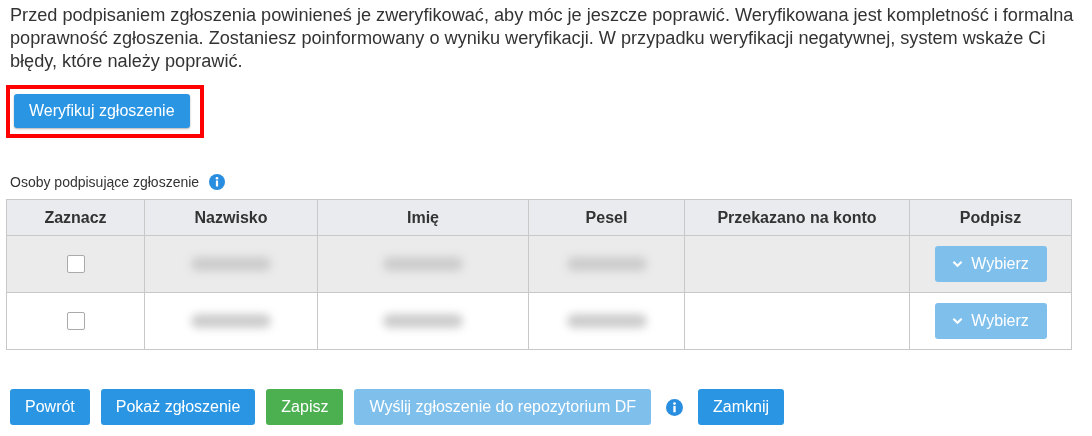  What do you see at coordinates (606, 217) in the screenshot?
I see `column-header: Pesel` at bounding box center [606, 217].